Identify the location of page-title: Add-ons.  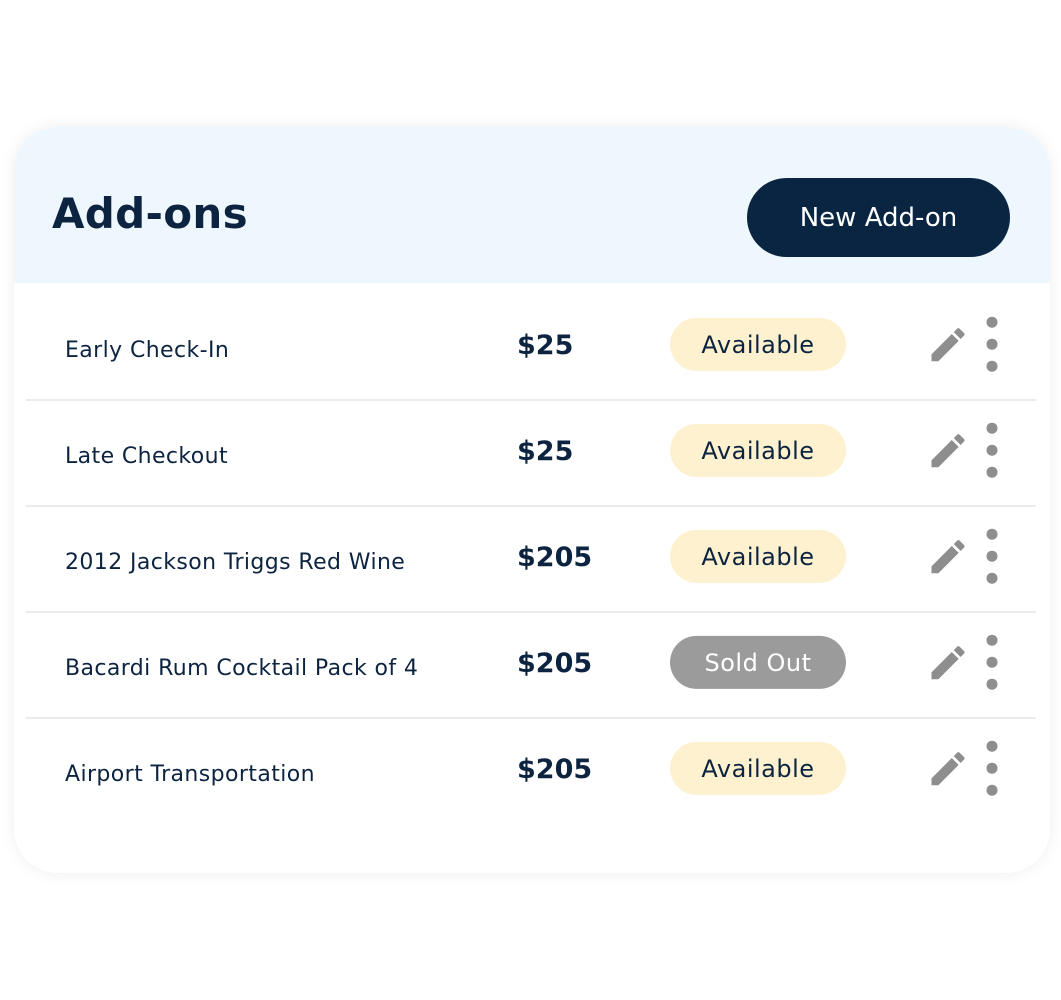
(150, 213).